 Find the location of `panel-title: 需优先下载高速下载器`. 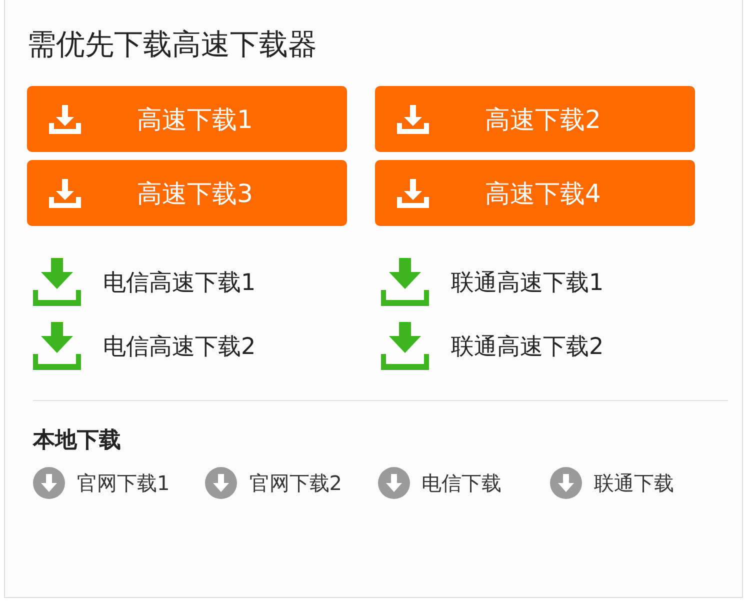

panel-title: 需优先下载高速下载器 is located at coordinates (172, 44).